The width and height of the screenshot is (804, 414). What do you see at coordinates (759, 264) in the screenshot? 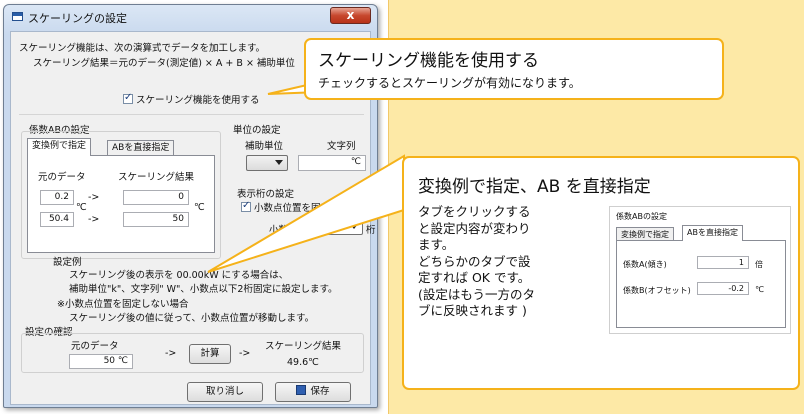
I see `mini-coef-a-unit: 倍` at bounding box center [759, 264].